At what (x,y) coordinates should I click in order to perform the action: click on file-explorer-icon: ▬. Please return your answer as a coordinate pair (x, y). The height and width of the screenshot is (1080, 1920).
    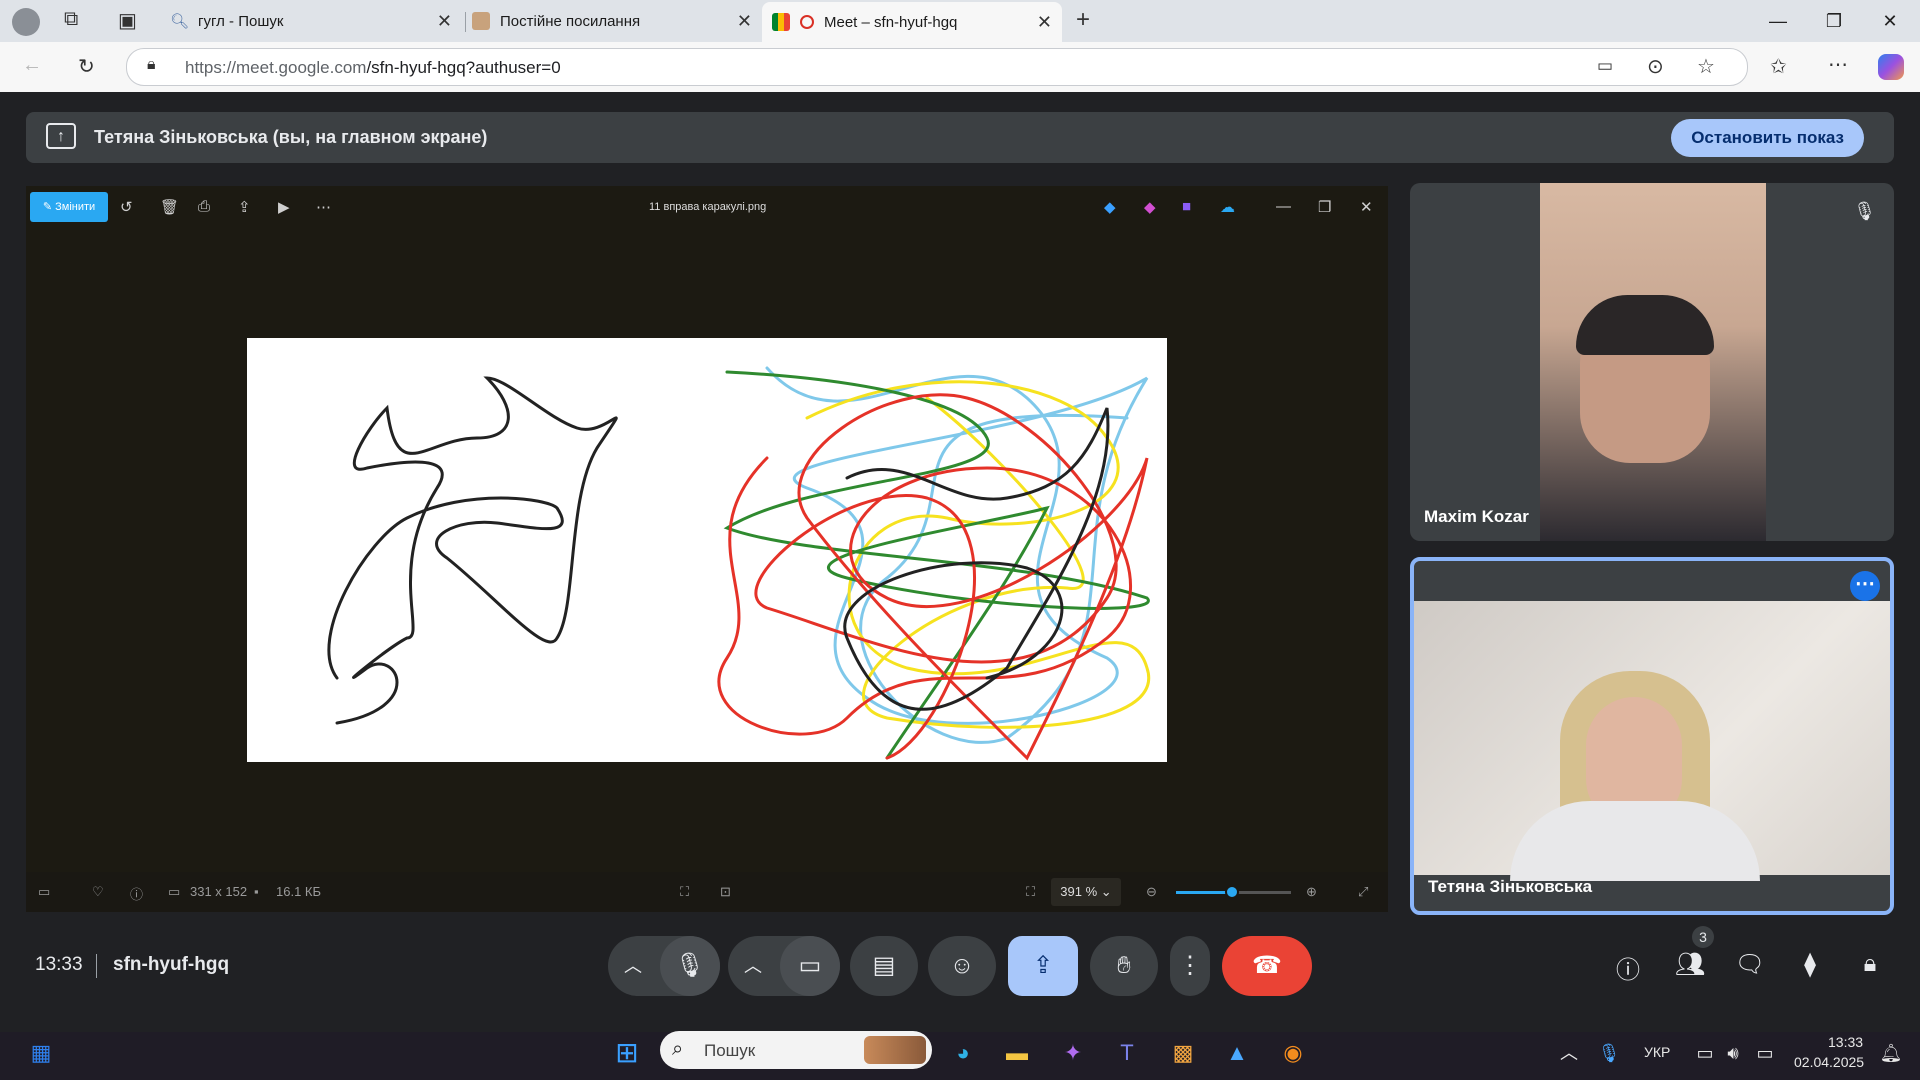
    Looking at the image, I should click on (1017, 1053).